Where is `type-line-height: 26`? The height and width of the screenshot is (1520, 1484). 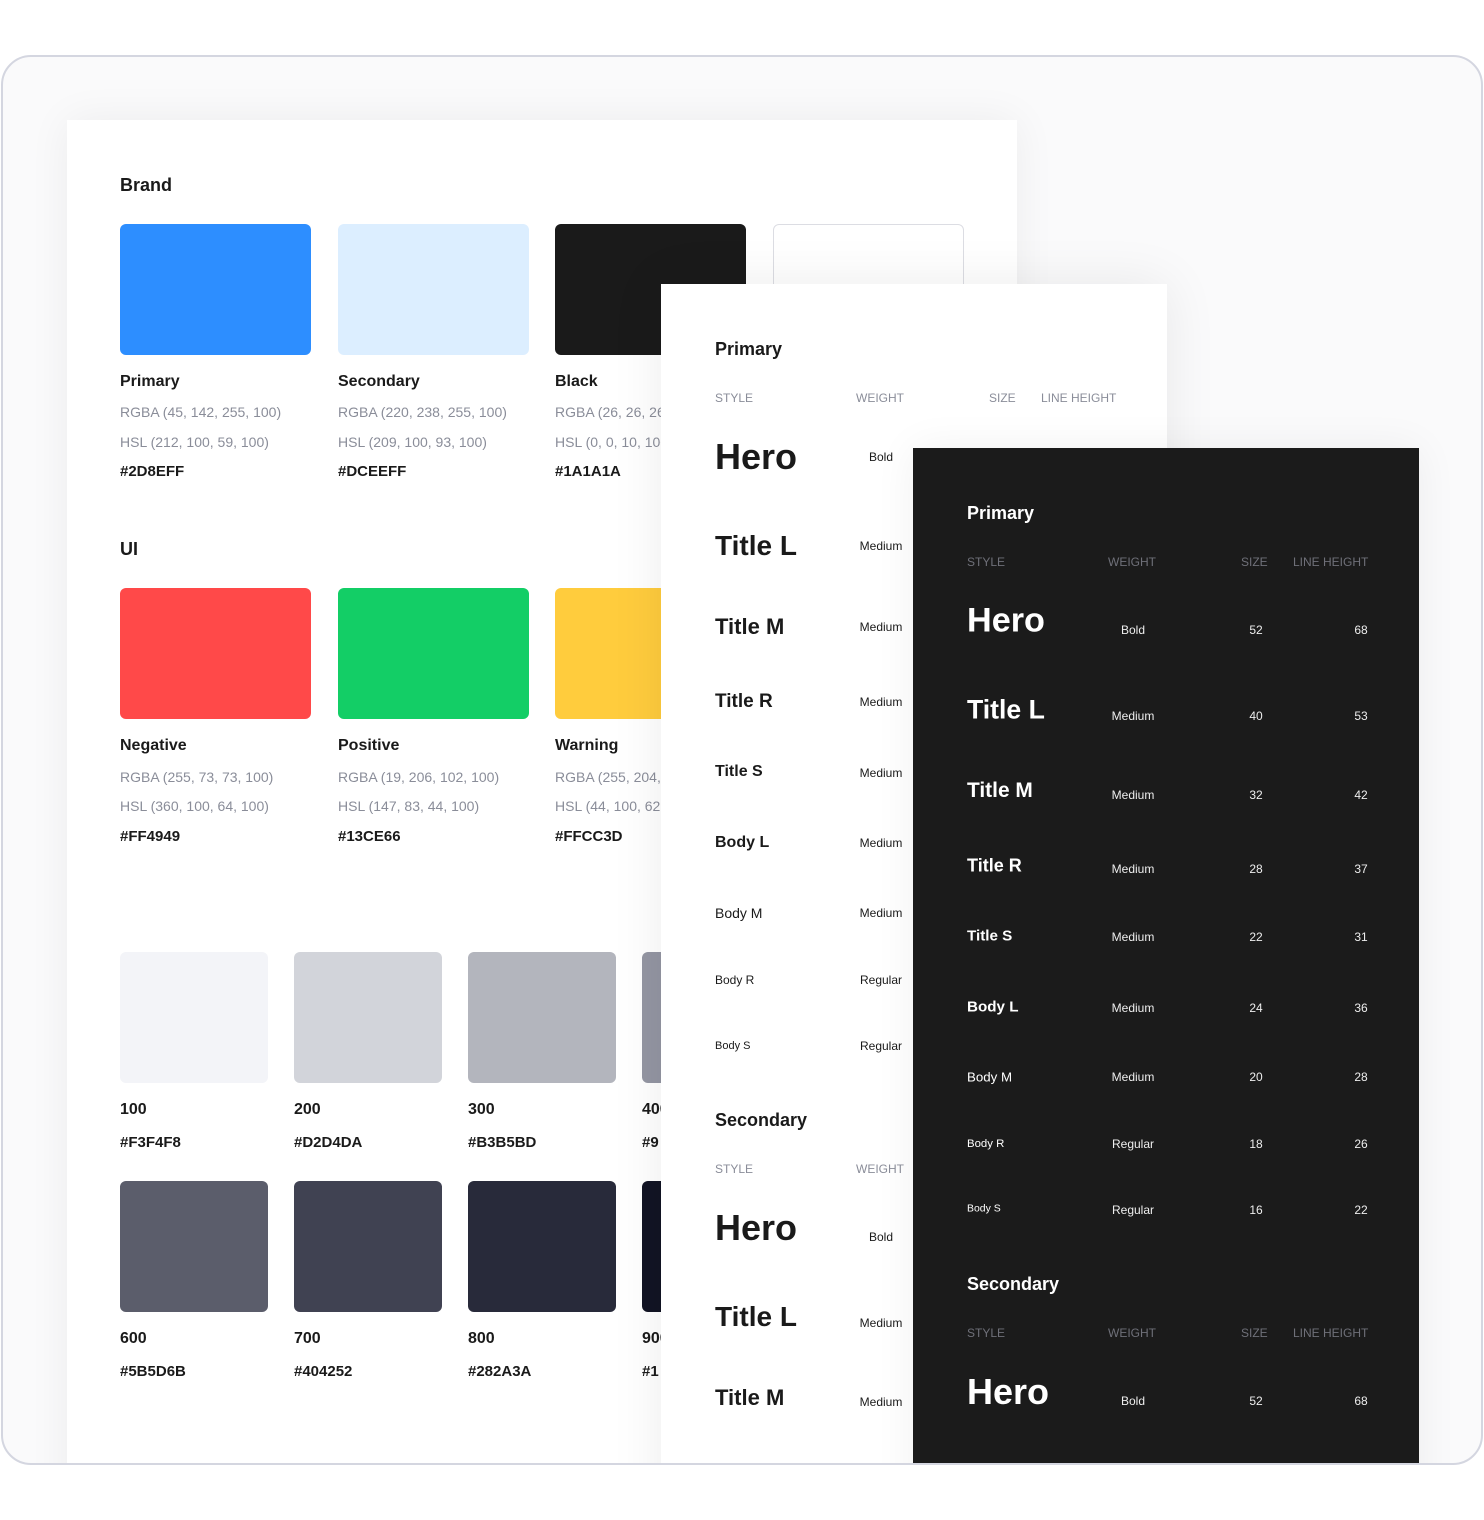
type-line-height: 26 is located at coordinates (1361, 1144).